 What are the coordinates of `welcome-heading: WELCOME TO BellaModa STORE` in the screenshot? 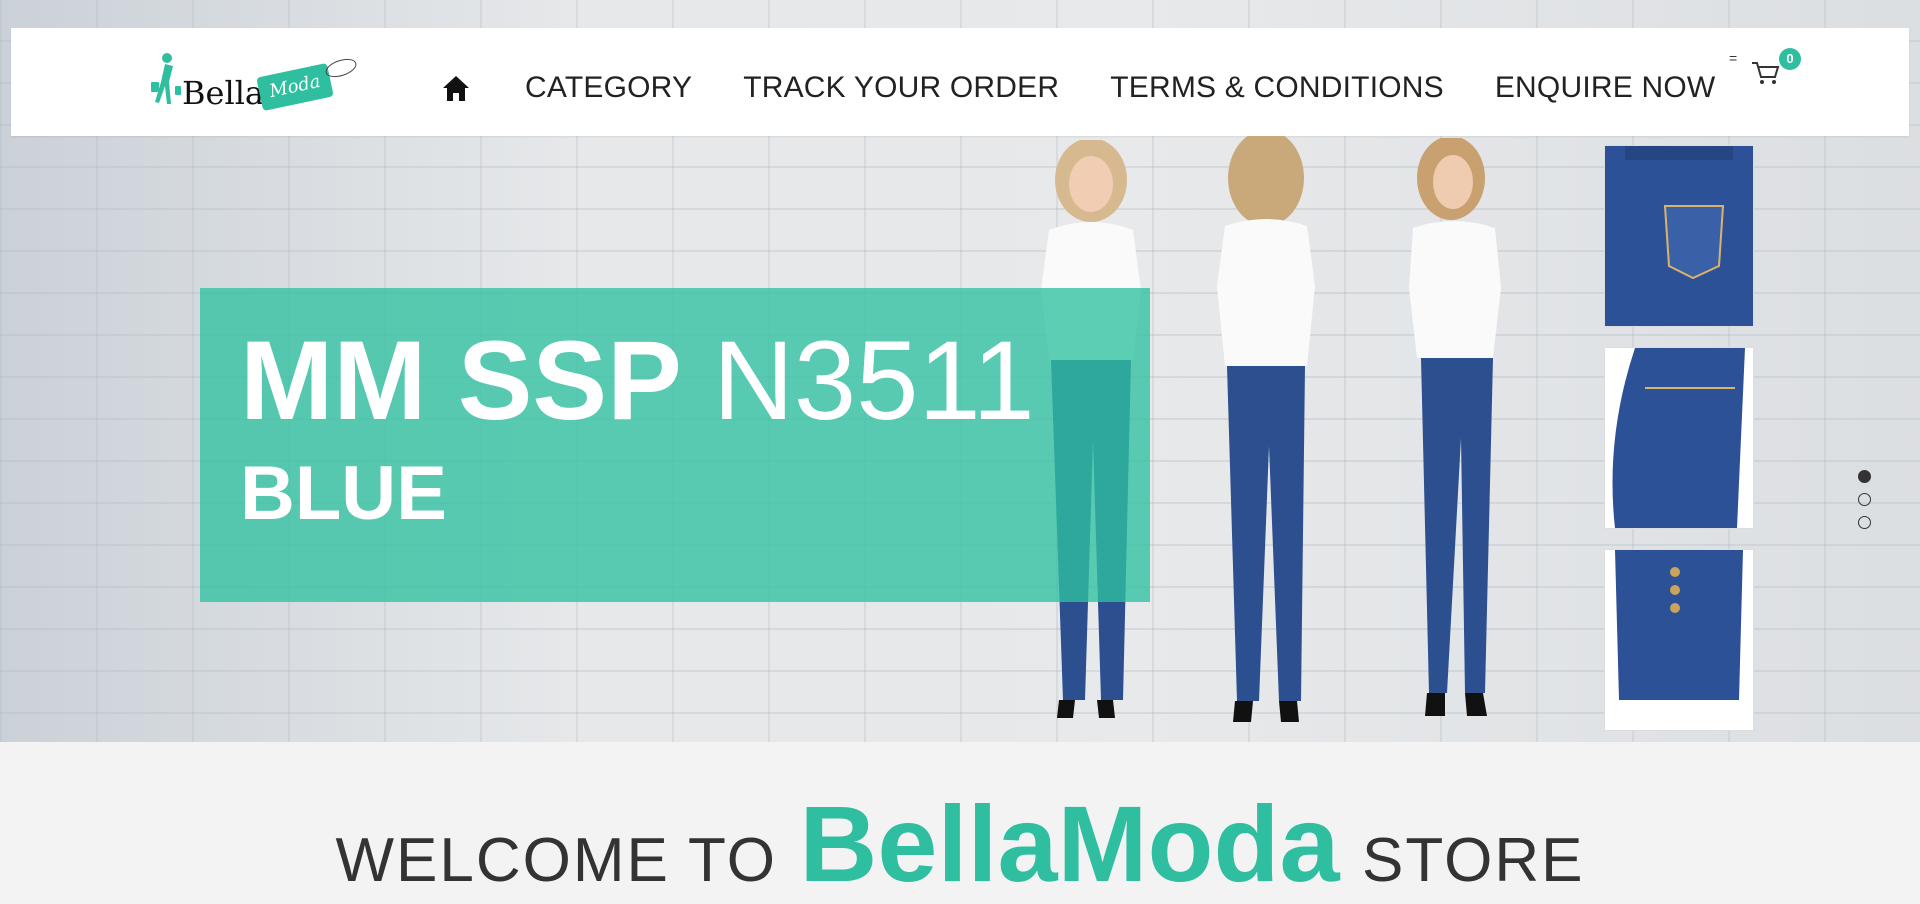 It's located at (960, 844).